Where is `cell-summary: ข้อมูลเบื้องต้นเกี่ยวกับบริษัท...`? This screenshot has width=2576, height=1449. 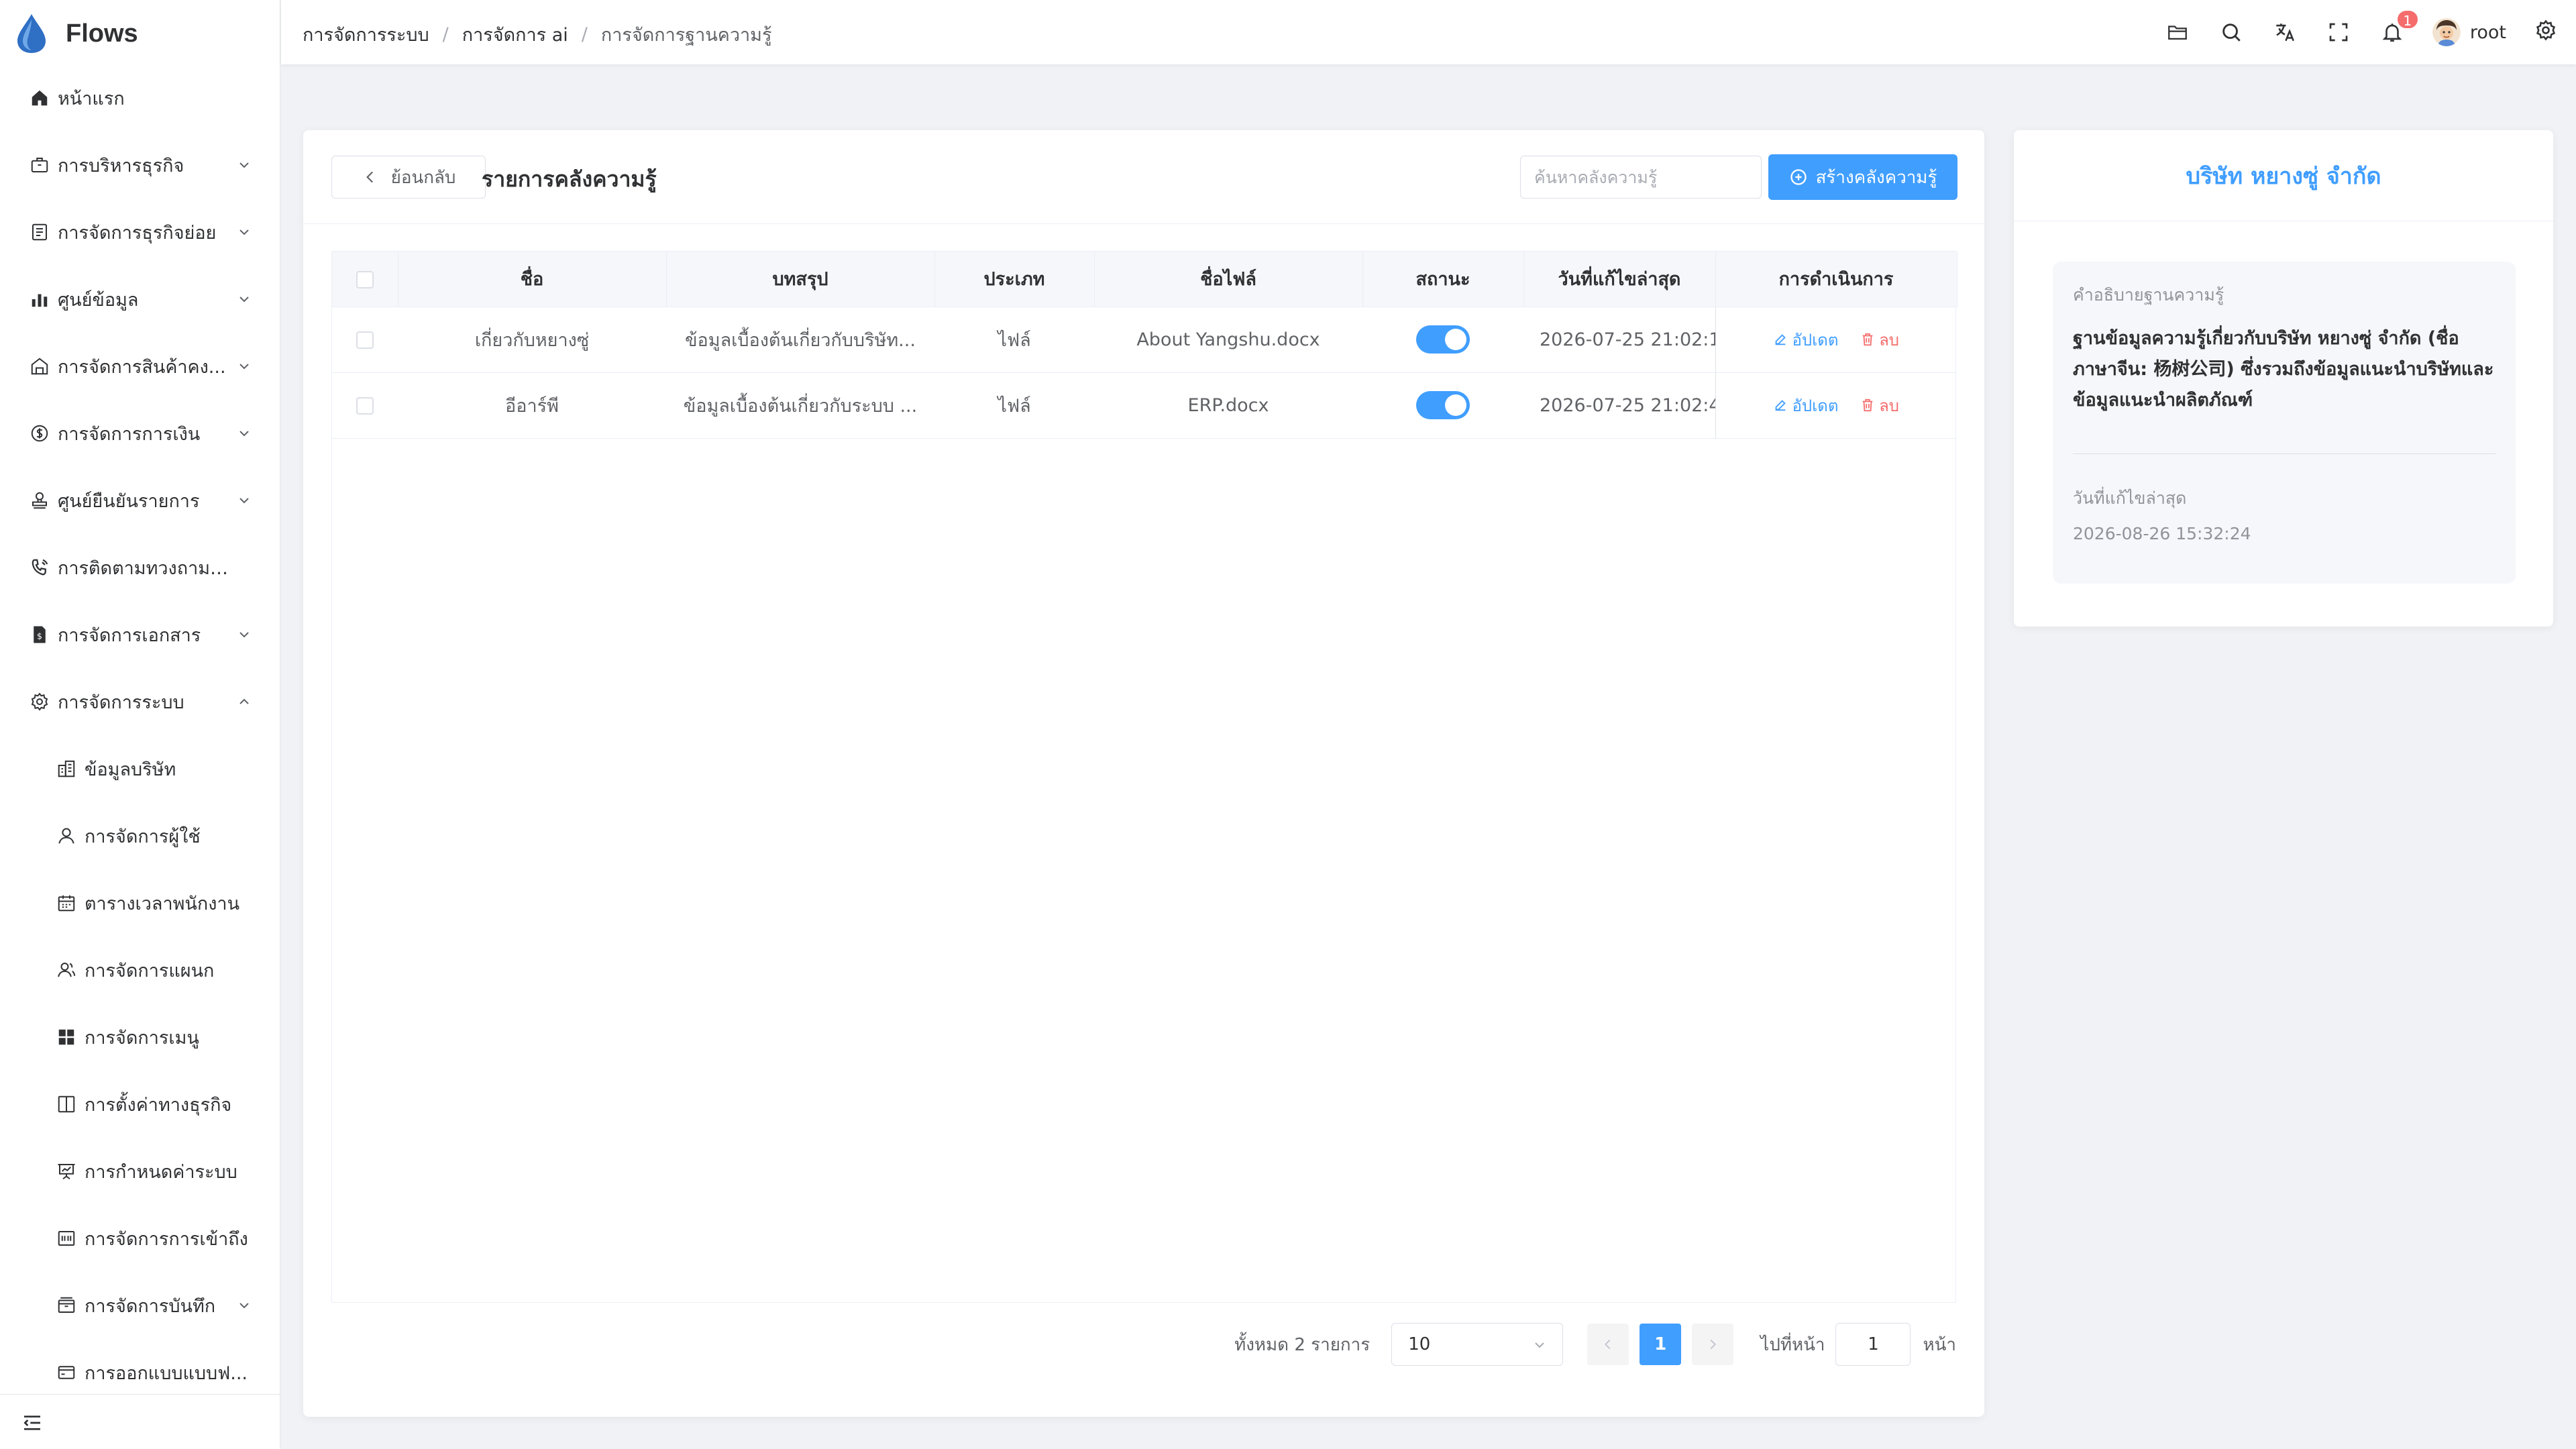
cell-summary: ข้อมูลเบื้องต้นเกี่ยวกับบริษัท... is located at coordinates (800, 340).